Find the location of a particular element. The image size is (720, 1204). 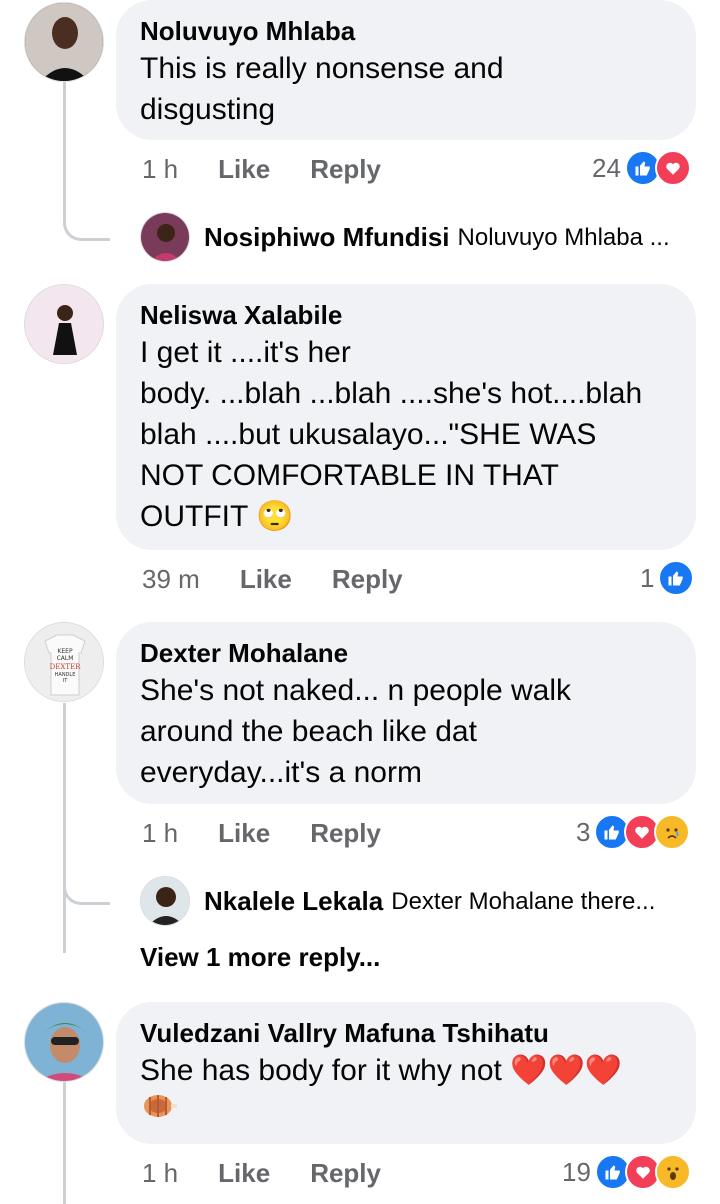

avatar-shirt-text: CALM is located at coordinates (65, 658).